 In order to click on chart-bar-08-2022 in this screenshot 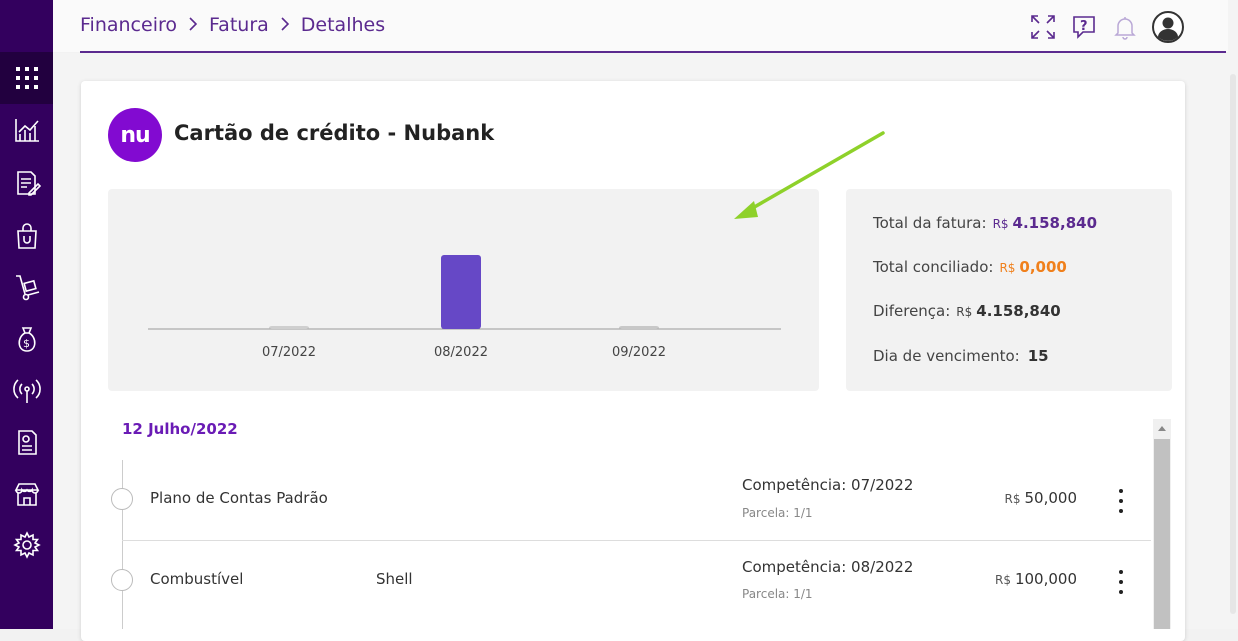, I will do `click(461, 292)`.